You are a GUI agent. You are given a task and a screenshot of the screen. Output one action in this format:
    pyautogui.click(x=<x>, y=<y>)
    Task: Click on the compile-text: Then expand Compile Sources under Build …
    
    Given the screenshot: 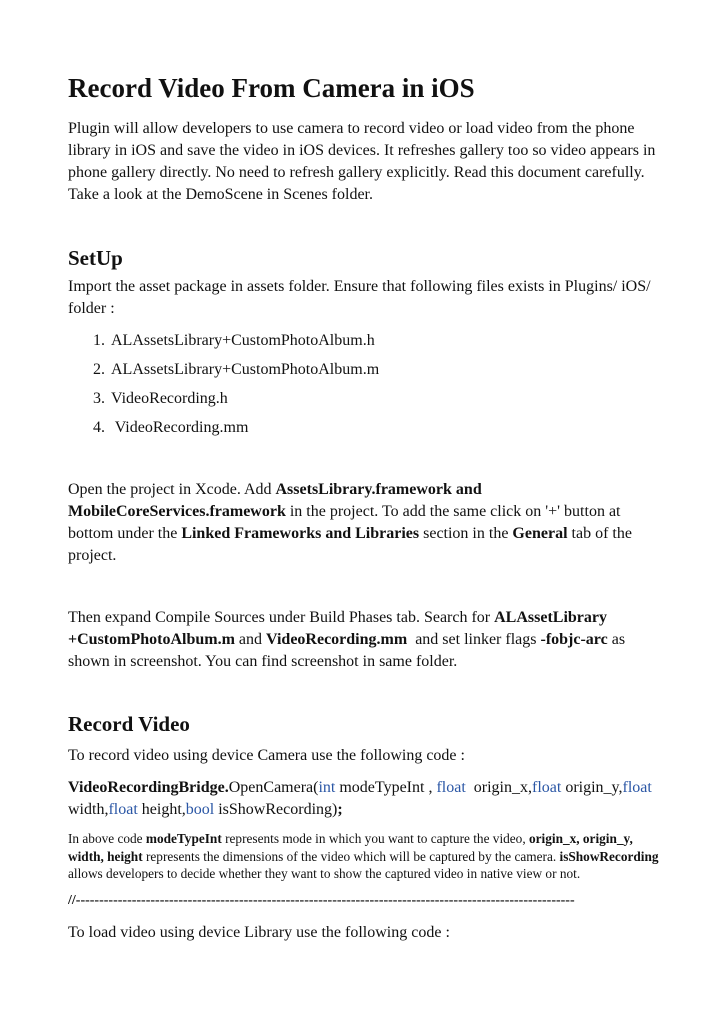 What is the action you would take?
    pyautogui.click(x=281, y=617)
    